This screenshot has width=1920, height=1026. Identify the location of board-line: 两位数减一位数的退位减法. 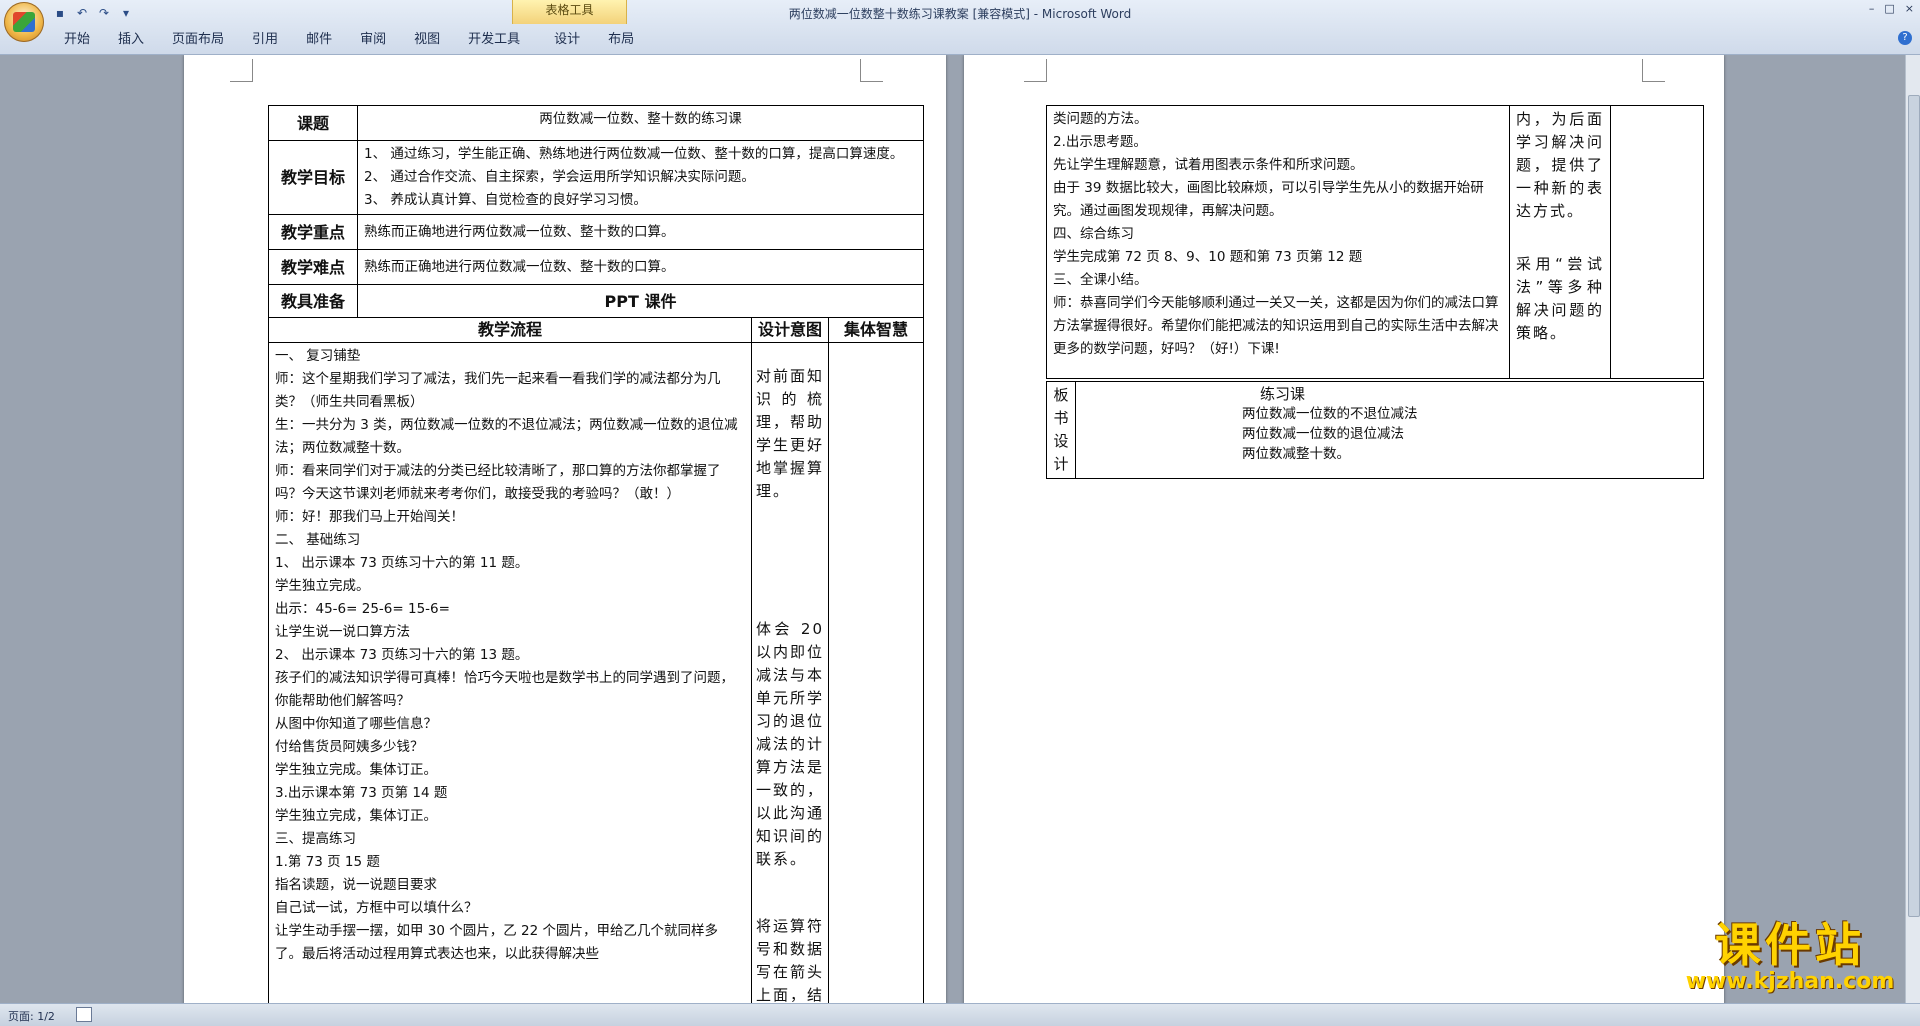
(1323, 434).